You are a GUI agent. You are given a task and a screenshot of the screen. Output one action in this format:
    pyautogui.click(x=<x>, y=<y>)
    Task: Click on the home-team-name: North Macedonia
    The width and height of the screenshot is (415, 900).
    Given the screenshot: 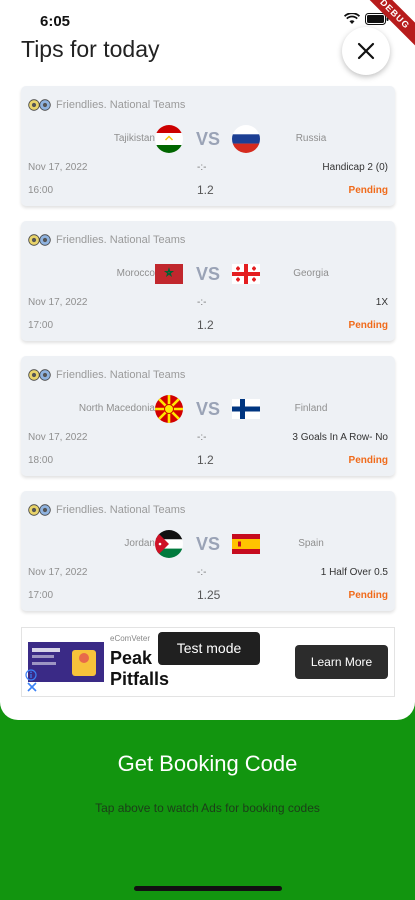 What is the action you would take?
    pyautogui.click(x=116, y=408)
    